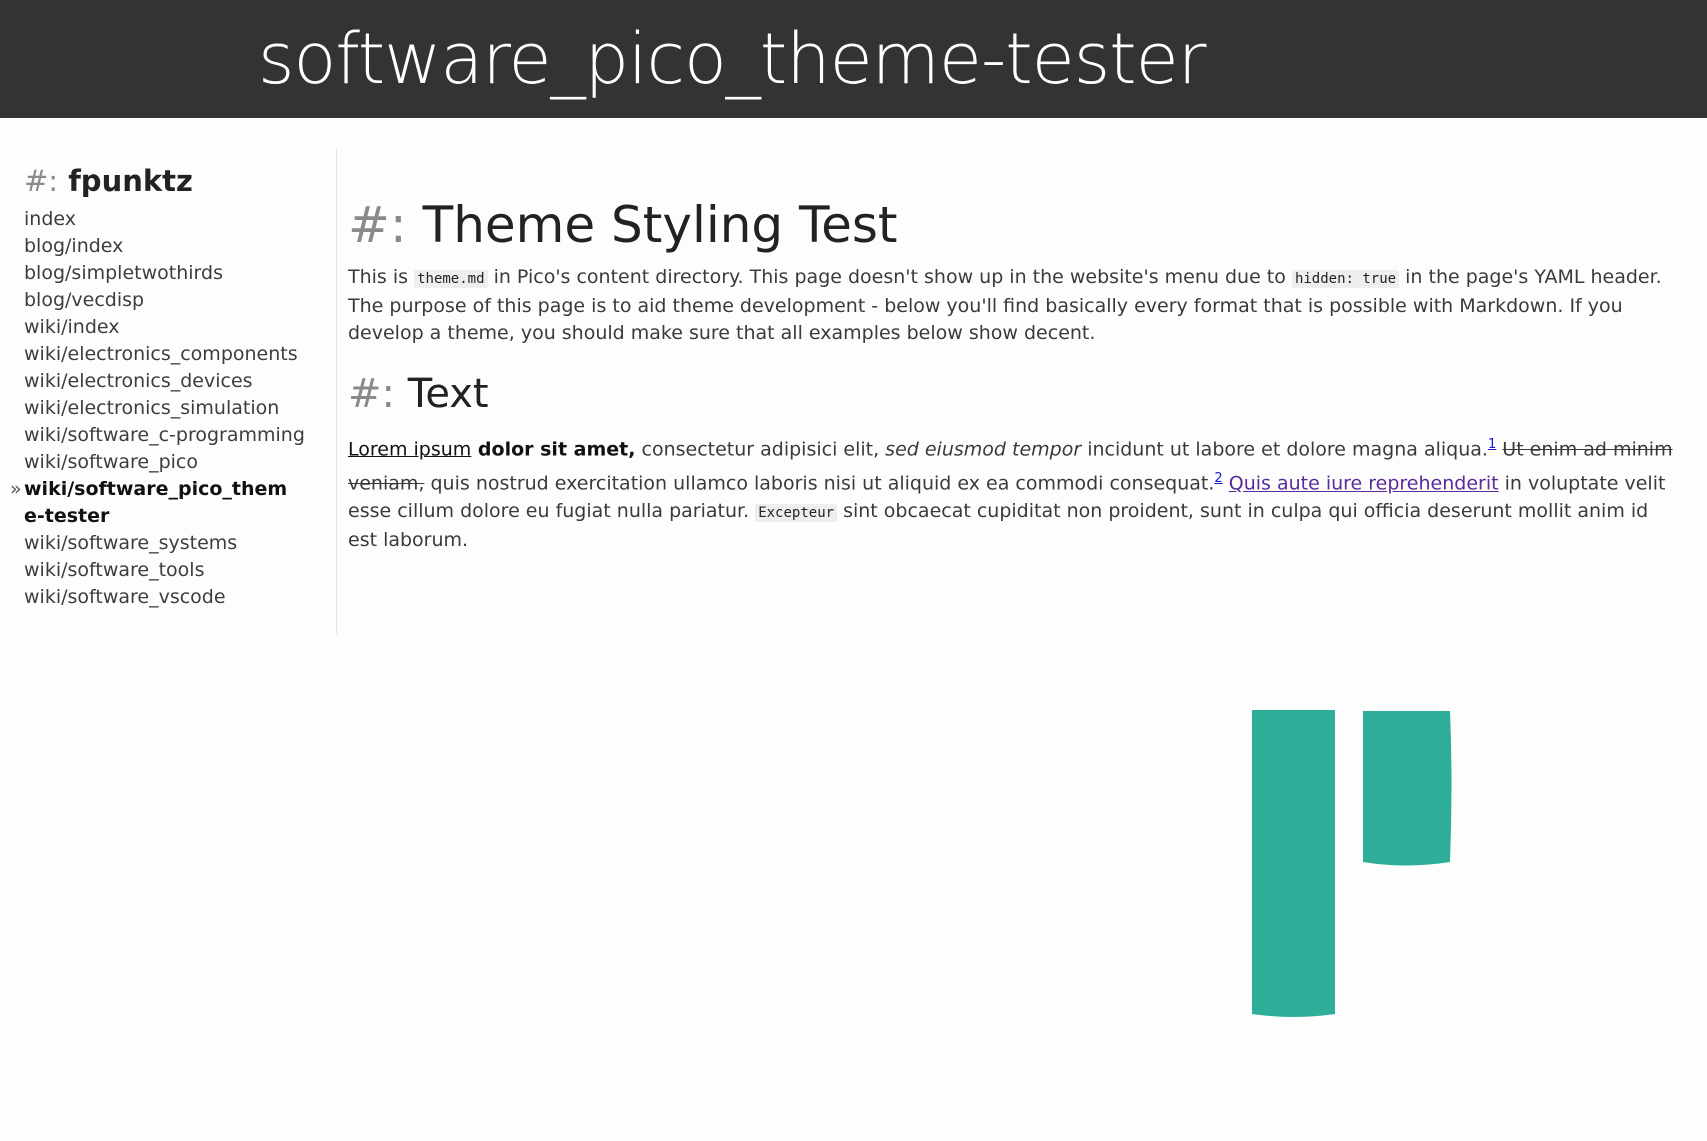 This screenshot has height=1141, width=1707. I want to click on footnote-1: 1, so click(1492, 442).